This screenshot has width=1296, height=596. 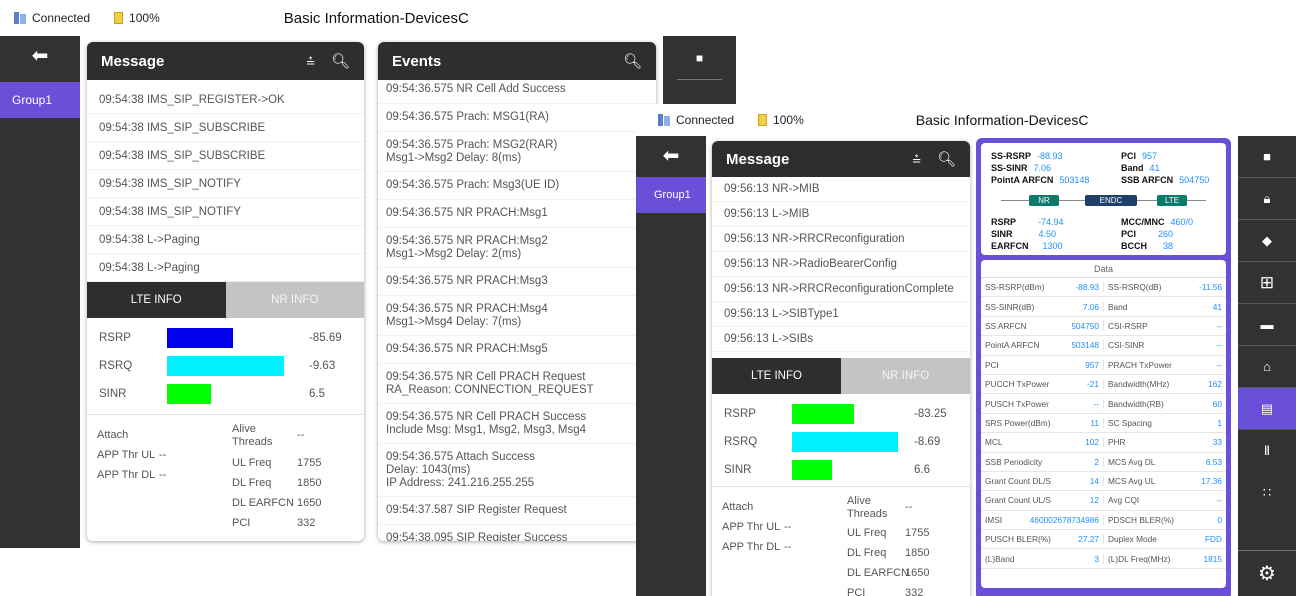 What do you see at coordinates (994, 519) in the screenshot?
I see `param-label: IMSI` at bounding box center [994, 519].